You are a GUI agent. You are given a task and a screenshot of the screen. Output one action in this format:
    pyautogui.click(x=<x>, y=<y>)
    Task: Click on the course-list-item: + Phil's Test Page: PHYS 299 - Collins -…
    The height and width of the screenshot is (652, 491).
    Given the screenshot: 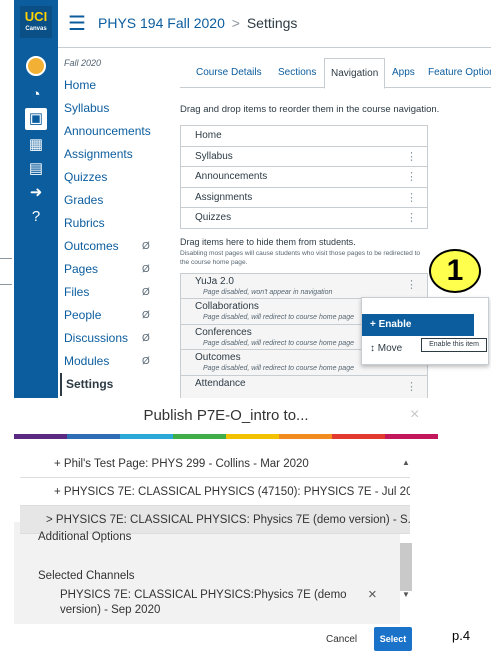 What is the action you would take?
    pyautogui.click(x=215, y=464)
    